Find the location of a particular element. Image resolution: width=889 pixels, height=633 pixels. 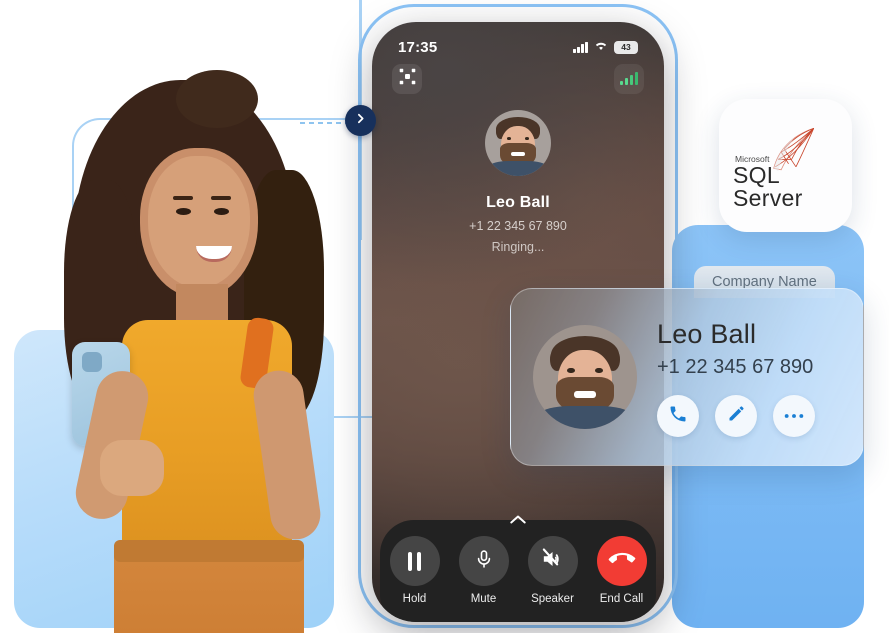

edit-pencil-icon is located at coordinates (736, 416).